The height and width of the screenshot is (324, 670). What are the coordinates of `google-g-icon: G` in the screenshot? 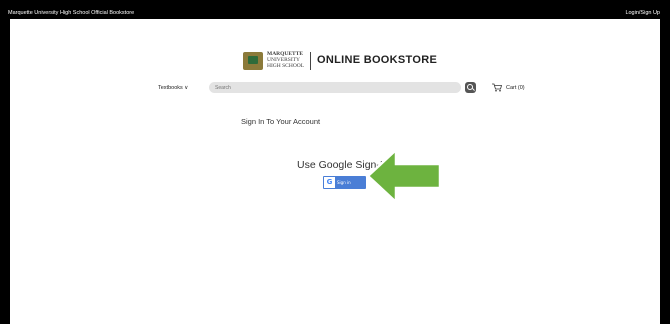 It's located at (329, 182).